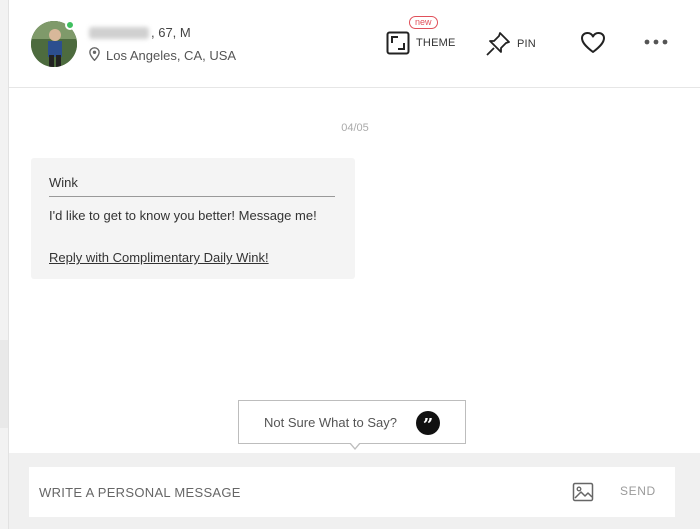  Describe the element at coordinates (119, 32) in the screenshot. I see `blurred-name` at that location.